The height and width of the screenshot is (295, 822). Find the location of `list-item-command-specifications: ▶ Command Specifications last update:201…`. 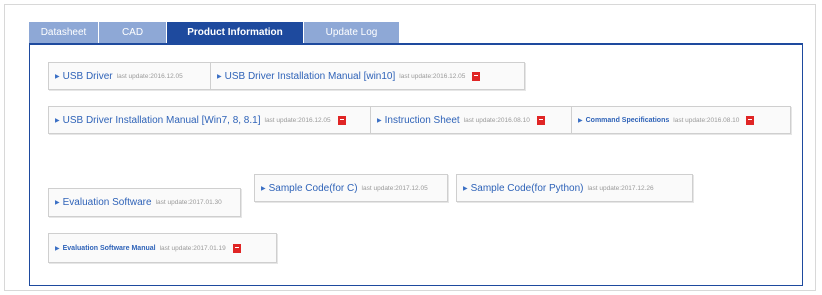

list-item-command-specifications: ▶ Command Specifications last update:201… is located at coordinates (681, 120).